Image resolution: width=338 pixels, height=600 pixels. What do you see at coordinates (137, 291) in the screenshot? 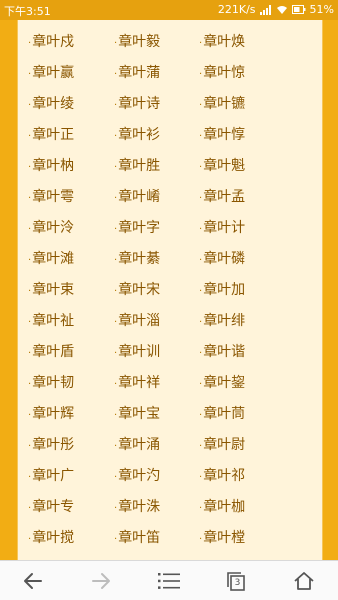
I see `name-item: ·章叶宋` at bounding box center [137, 291].